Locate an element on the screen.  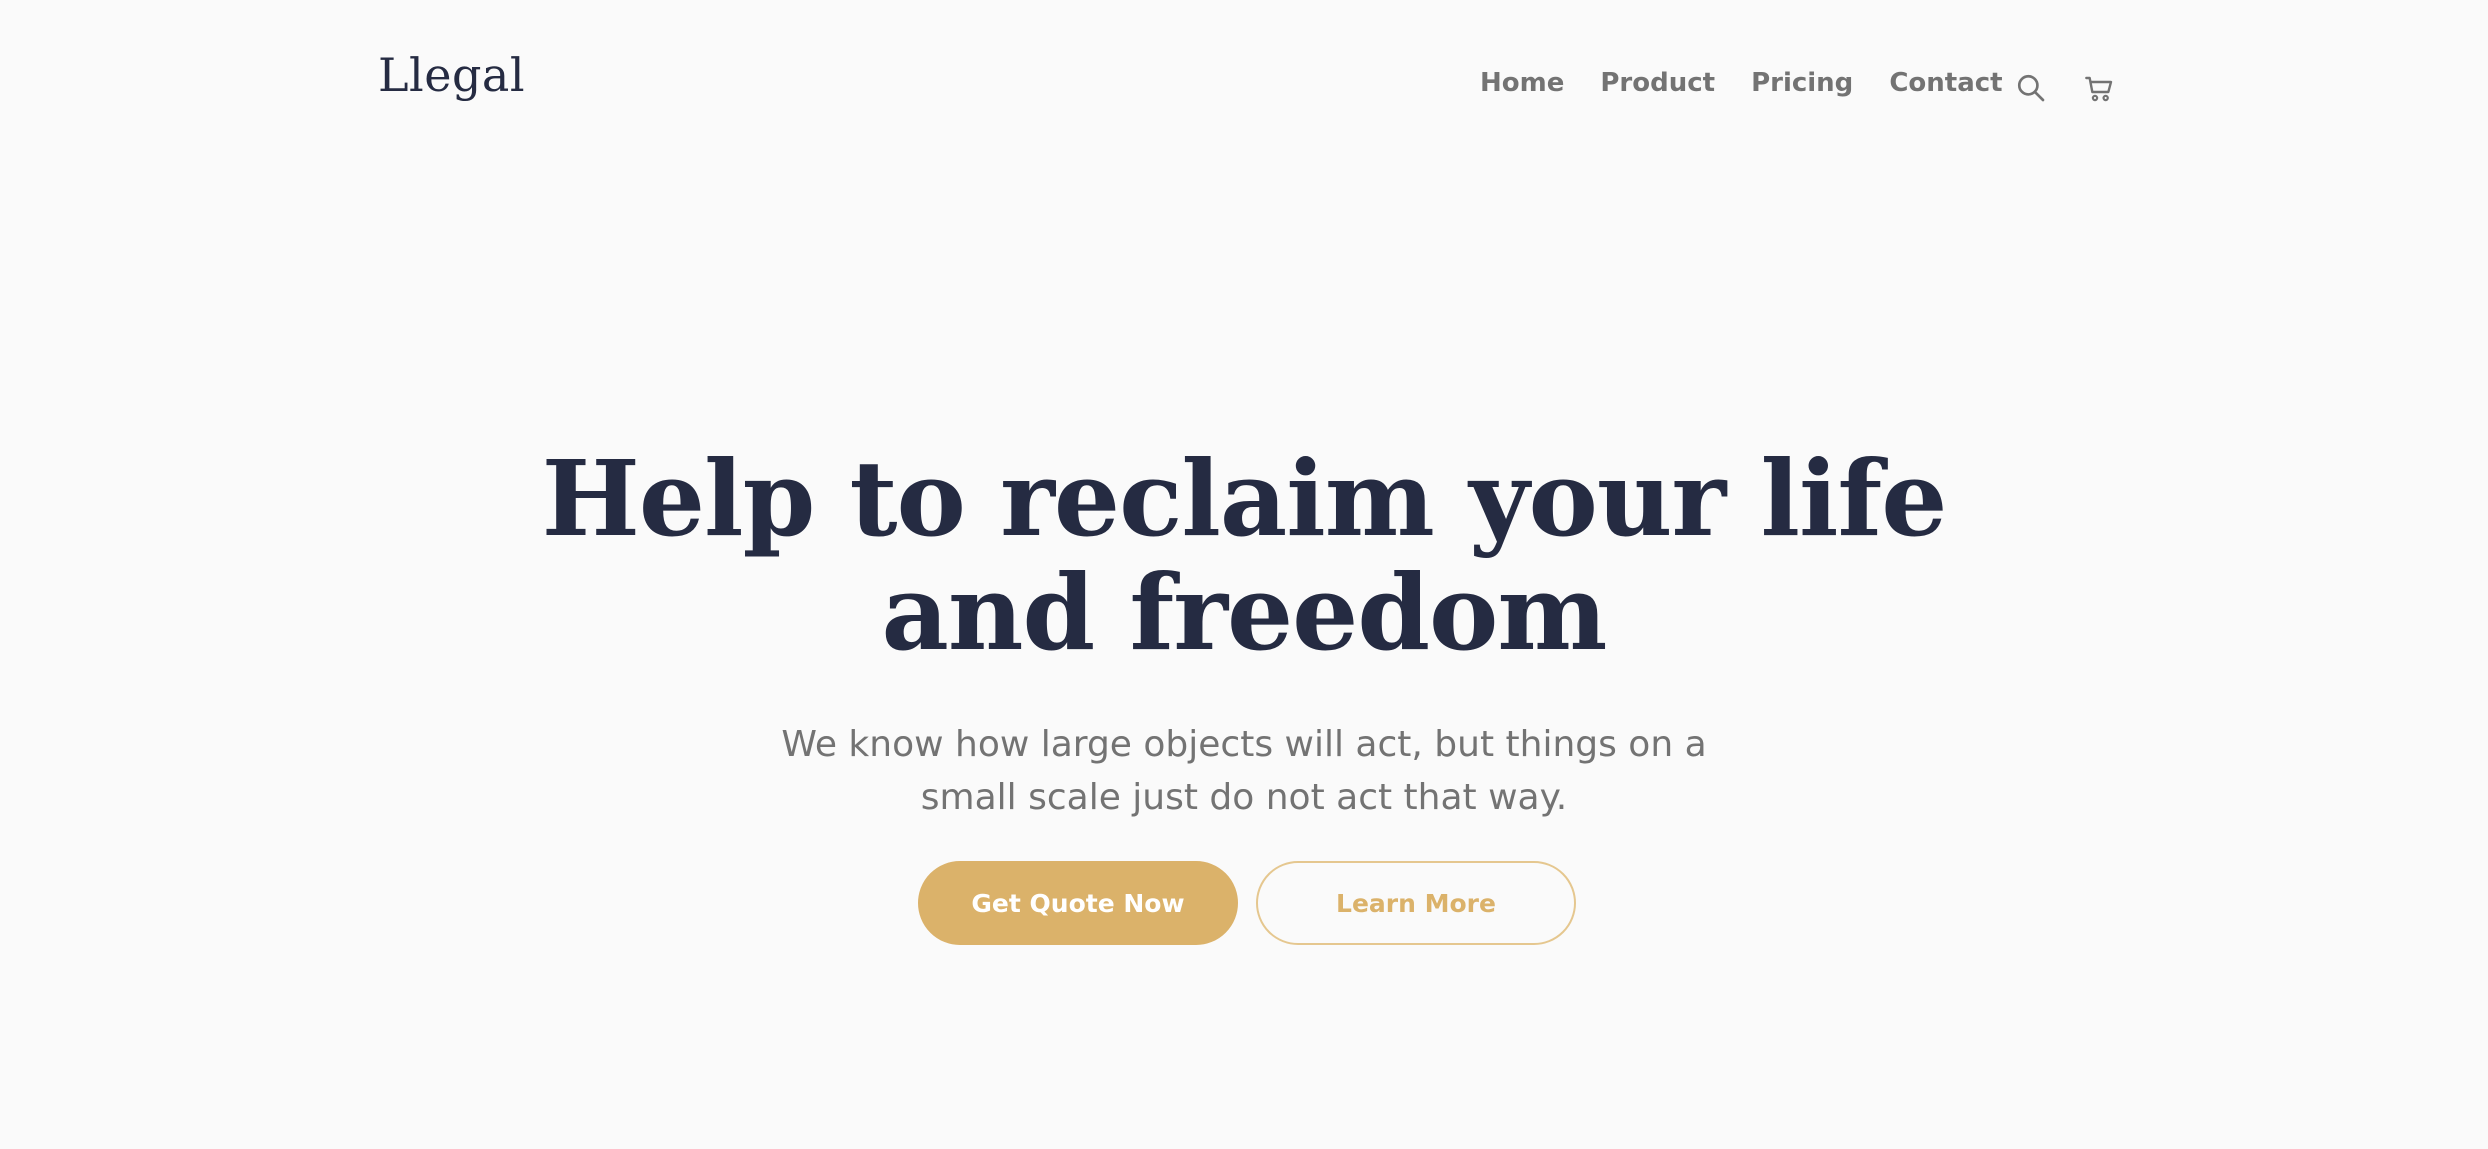
hero-title-line-2: and freedom is located at coordinates (1244, 612).